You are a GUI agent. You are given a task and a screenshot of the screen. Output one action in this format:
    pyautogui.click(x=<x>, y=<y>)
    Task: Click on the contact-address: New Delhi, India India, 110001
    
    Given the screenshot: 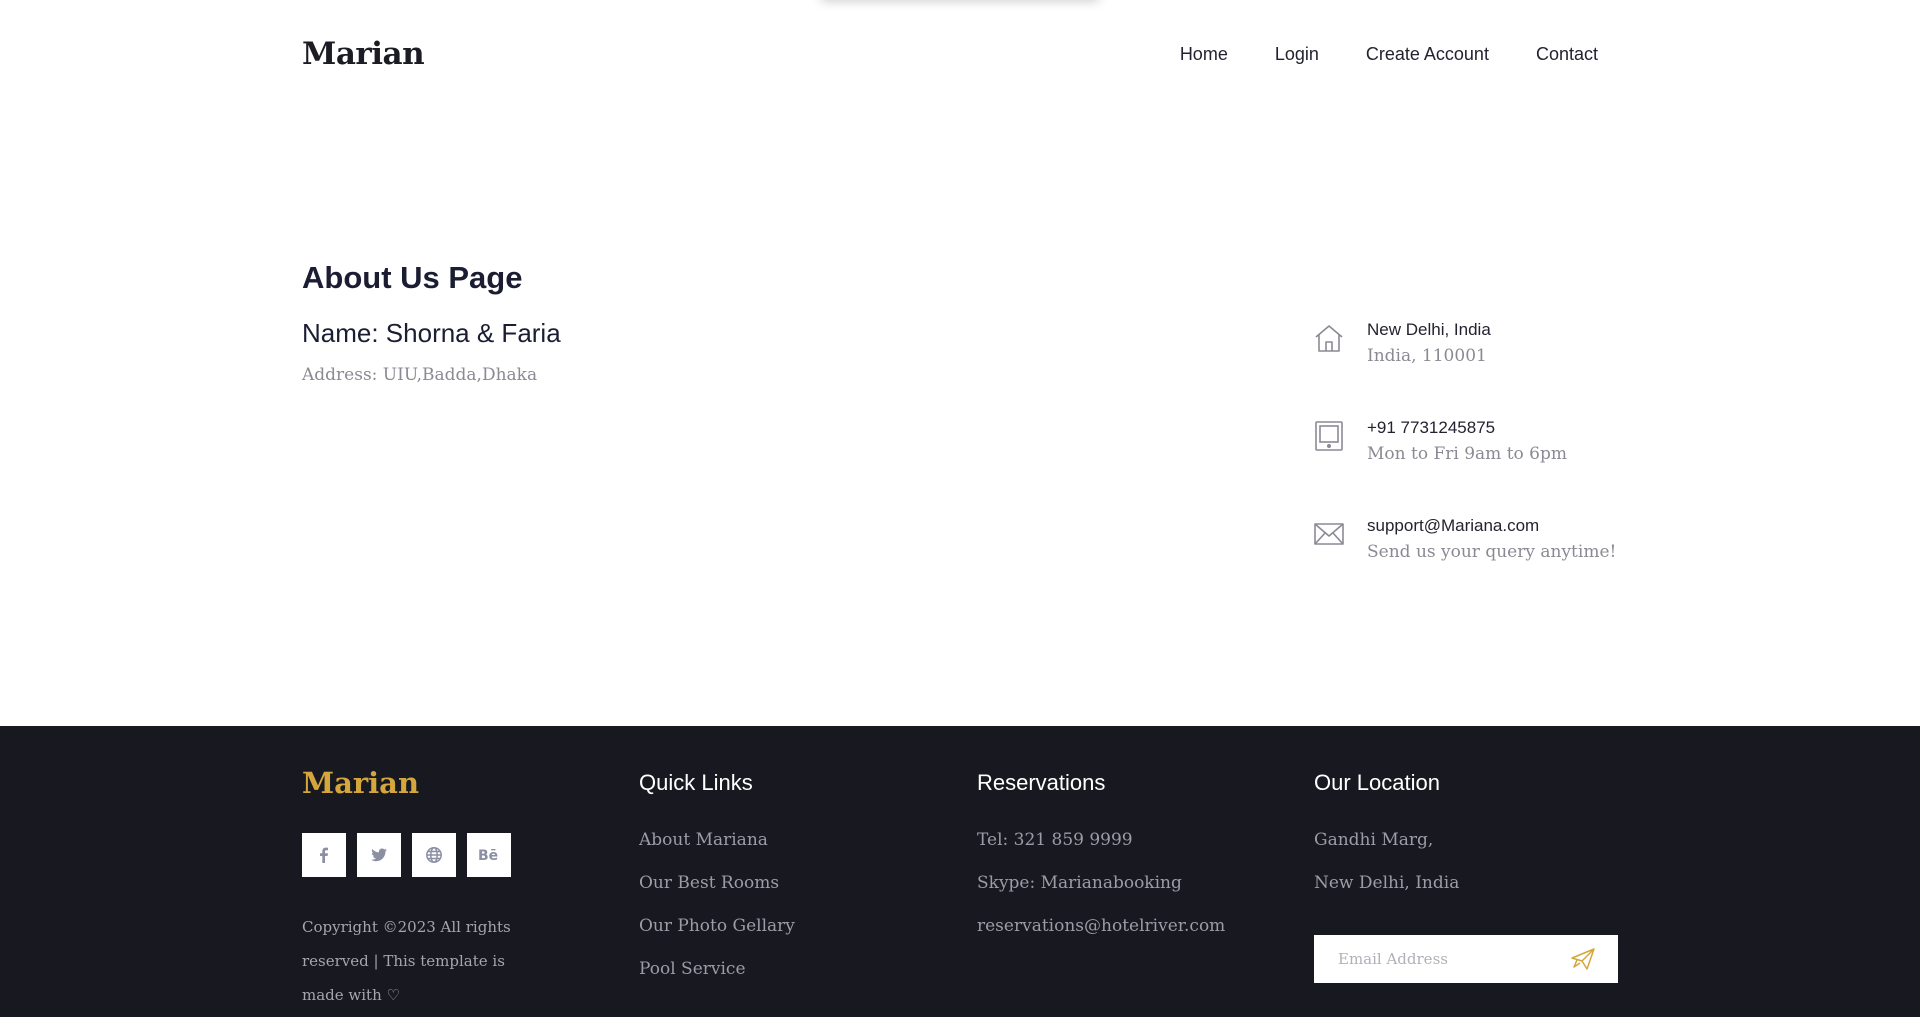 What is the action you would take?
    pyautogui.click(x=1473, y=350)
    